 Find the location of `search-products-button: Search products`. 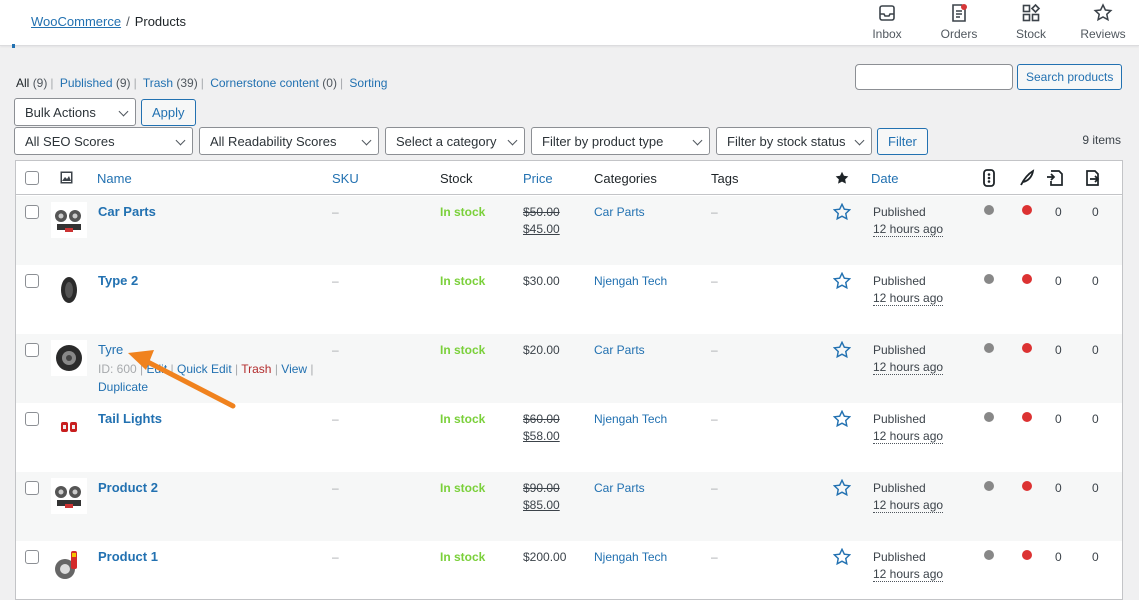

search-products-button: Search products is located at coordinates (1070, 77).